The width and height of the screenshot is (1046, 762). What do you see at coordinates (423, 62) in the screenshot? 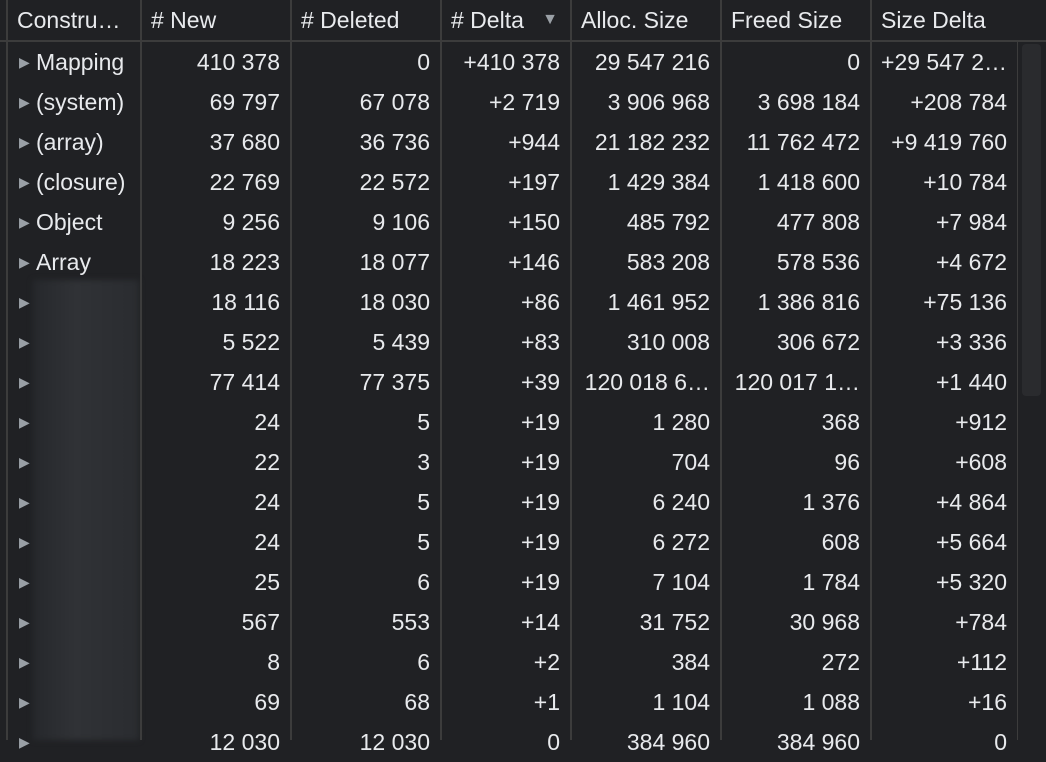
I see `cell-deleted: 0` at bounding box center [423, 62].